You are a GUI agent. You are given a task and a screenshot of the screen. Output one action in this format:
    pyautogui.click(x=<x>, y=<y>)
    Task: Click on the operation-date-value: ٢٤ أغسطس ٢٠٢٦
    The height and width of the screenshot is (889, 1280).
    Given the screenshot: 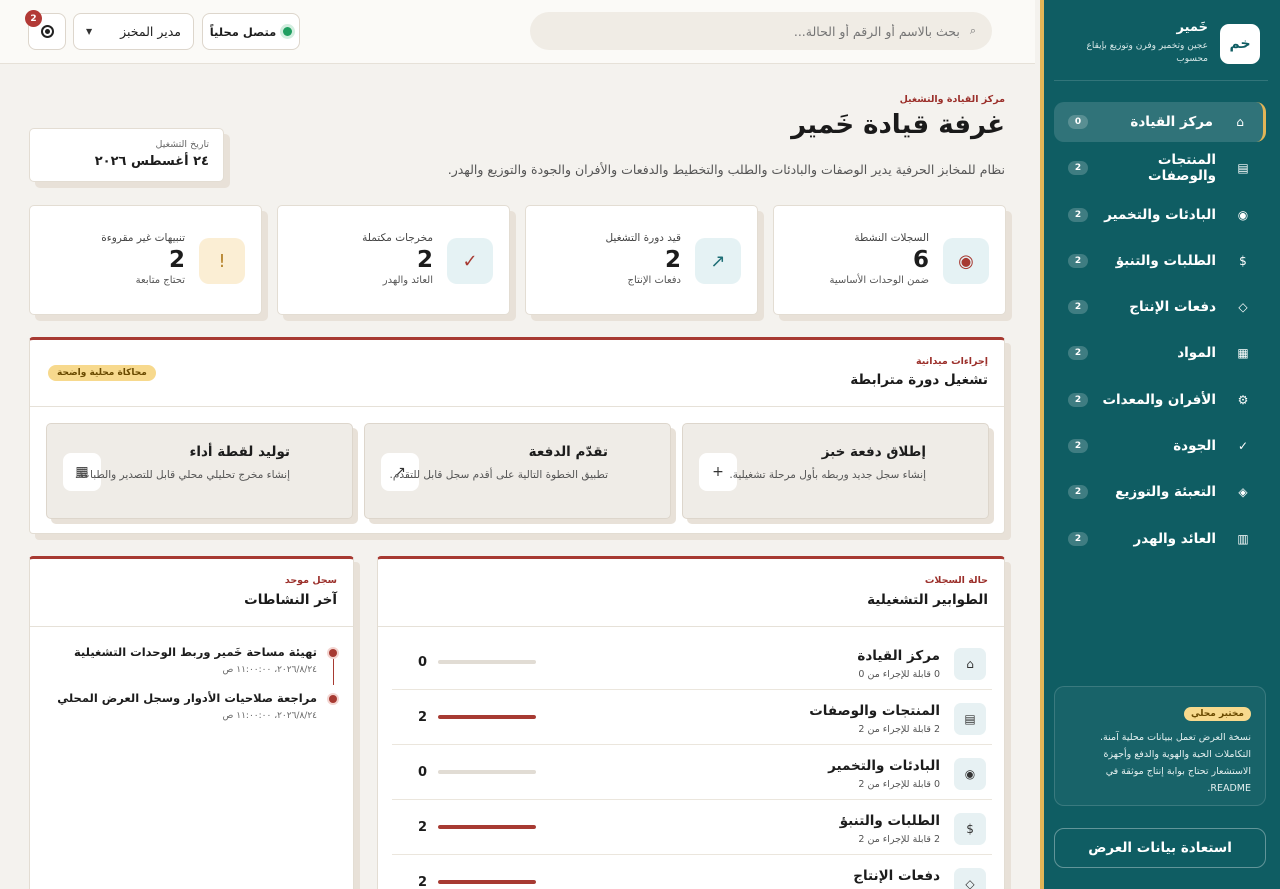 What is the action you would take?
    pyautogui.click(x=151, y=161)
    